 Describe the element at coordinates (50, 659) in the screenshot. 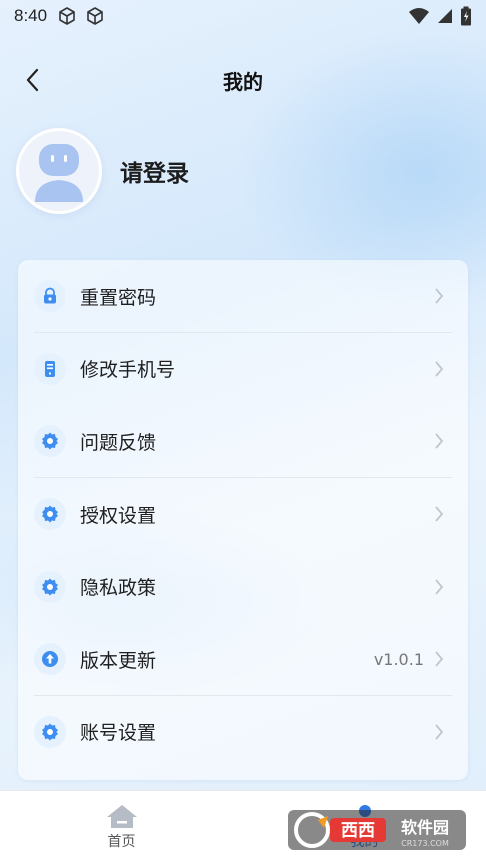

I see `upload-arrow-icon` at that location.